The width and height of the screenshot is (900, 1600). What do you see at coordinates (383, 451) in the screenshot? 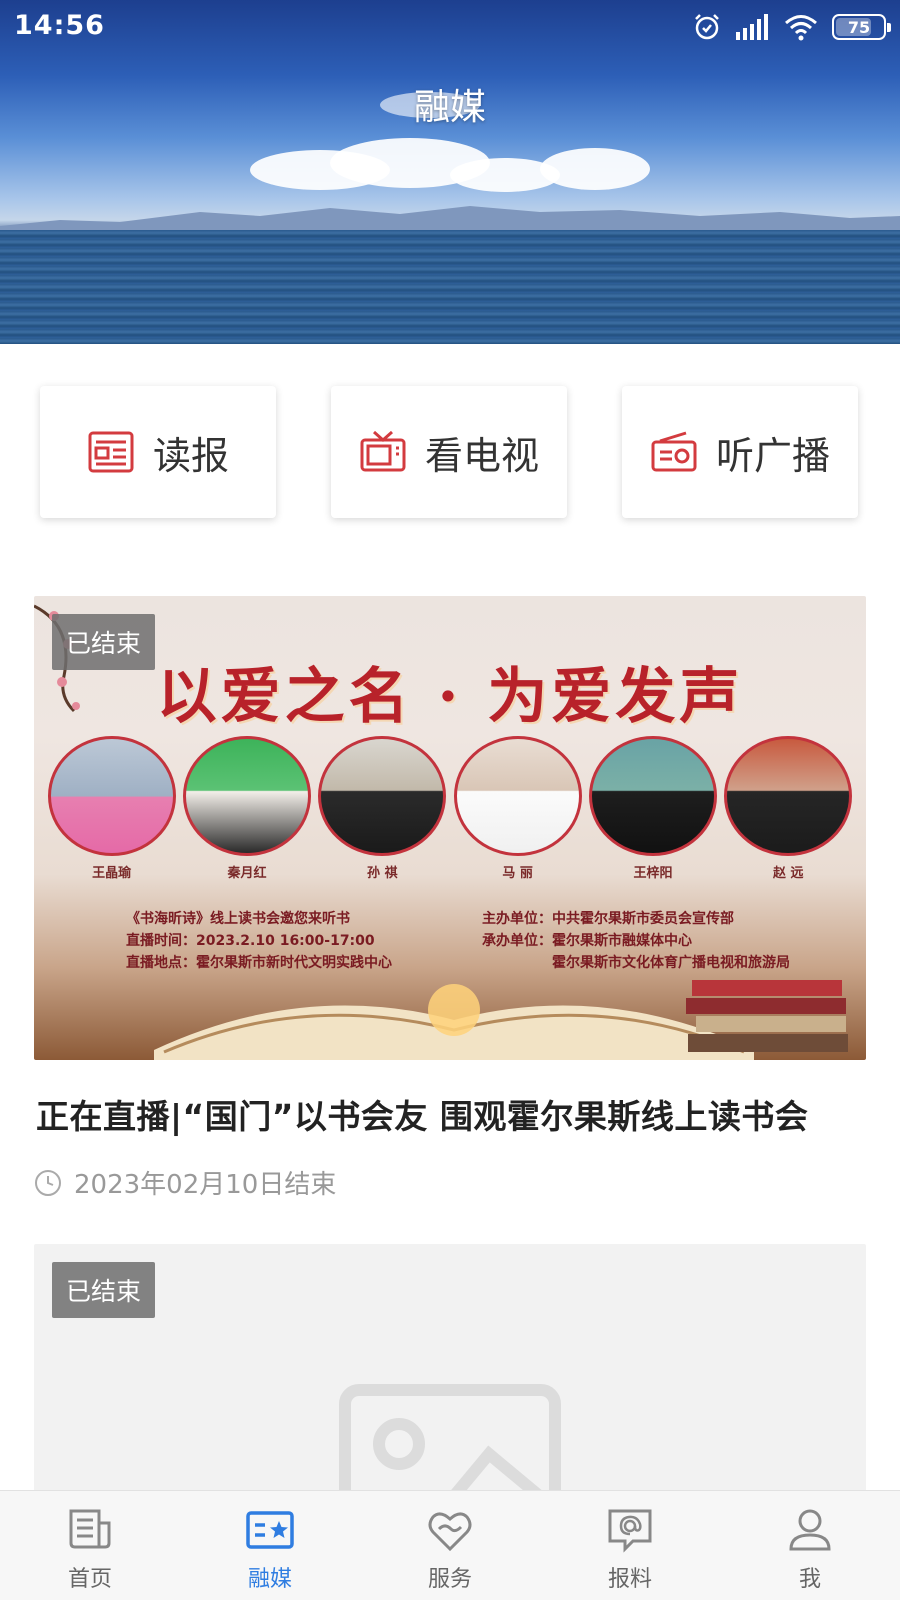
I see `tv-icon` at bounding box center [383, 451].